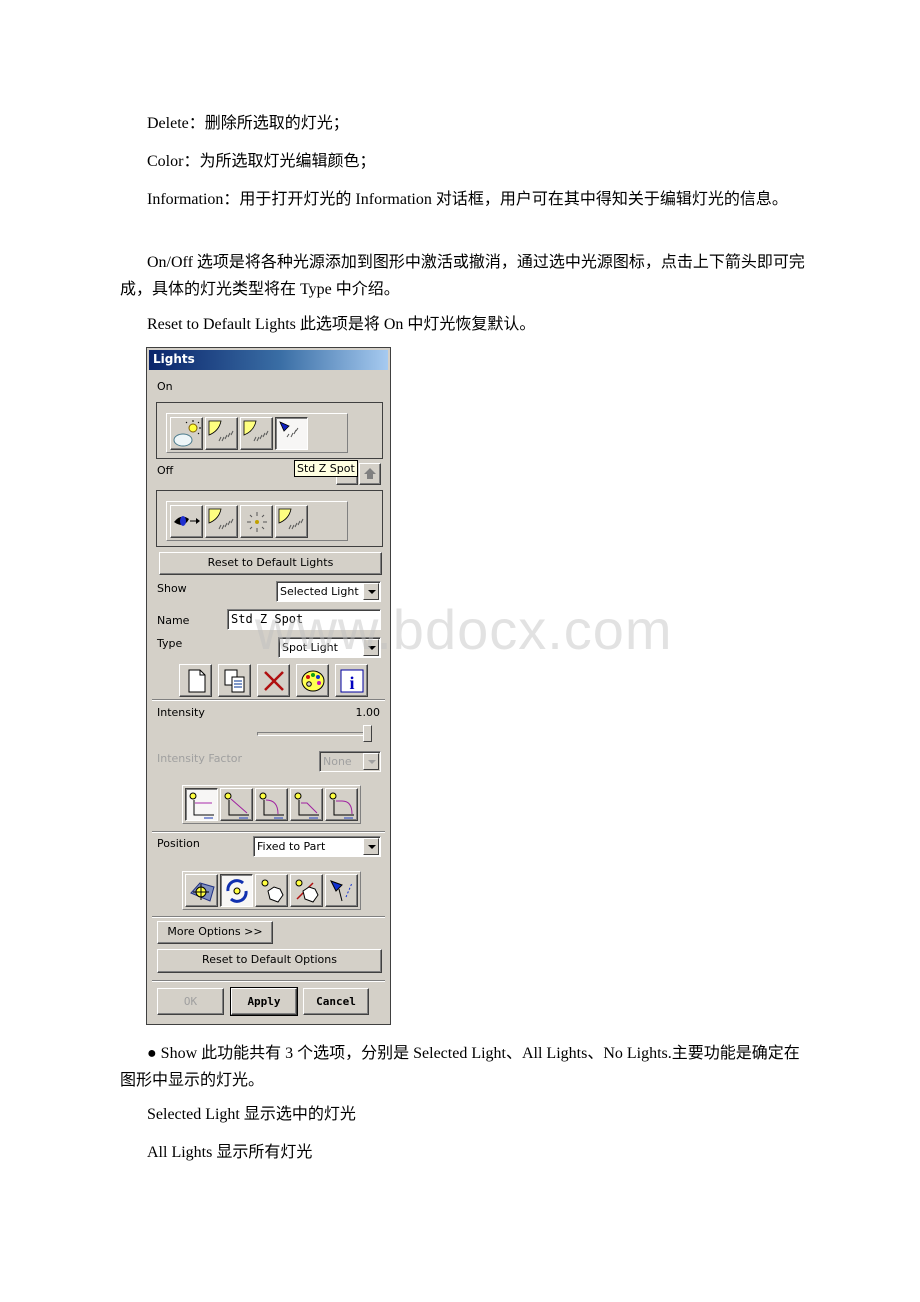  I want to click on more-options-button: More Options >>, so click(215, 932).